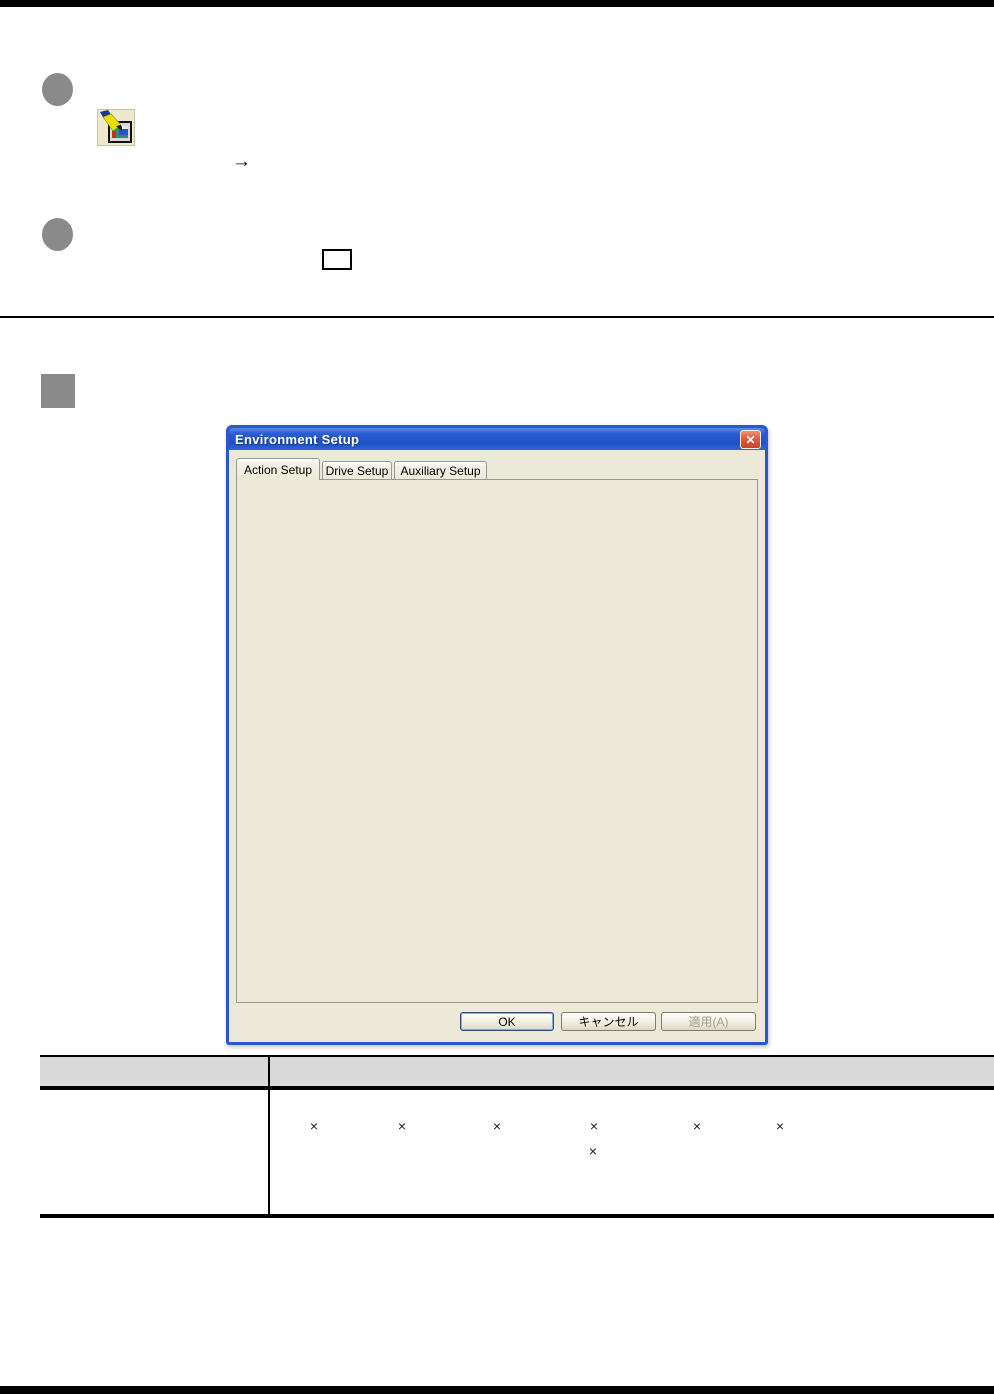 This screenshot has height=1394, width=994. I want to click on table-bottom-border, so click(517, 1216).